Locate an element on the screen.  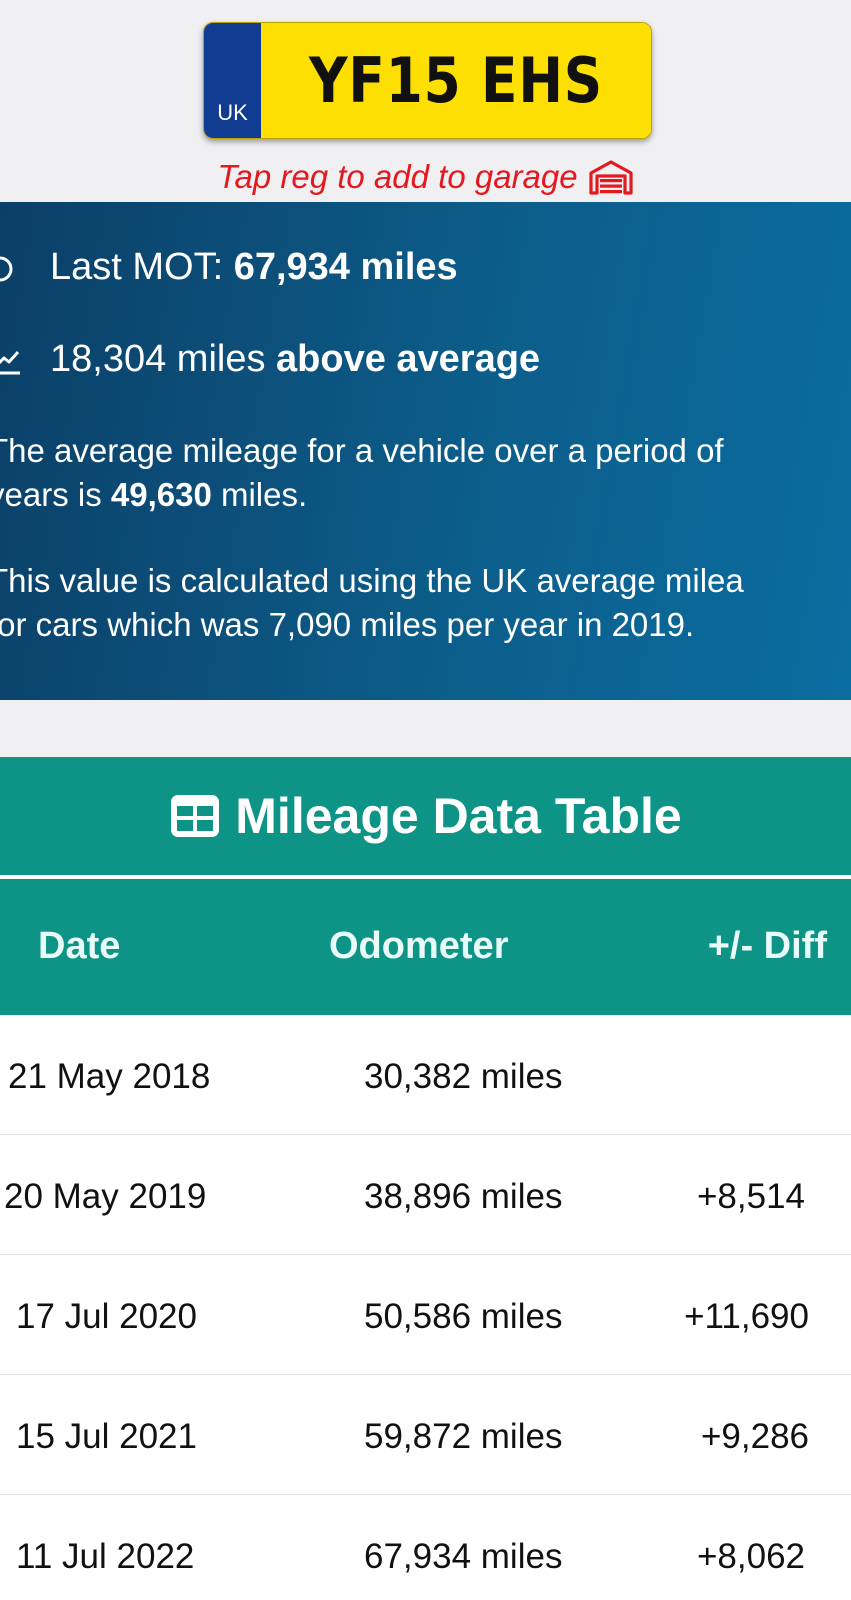
row-diff: +8,514 is located at coordinates (750, 1196).